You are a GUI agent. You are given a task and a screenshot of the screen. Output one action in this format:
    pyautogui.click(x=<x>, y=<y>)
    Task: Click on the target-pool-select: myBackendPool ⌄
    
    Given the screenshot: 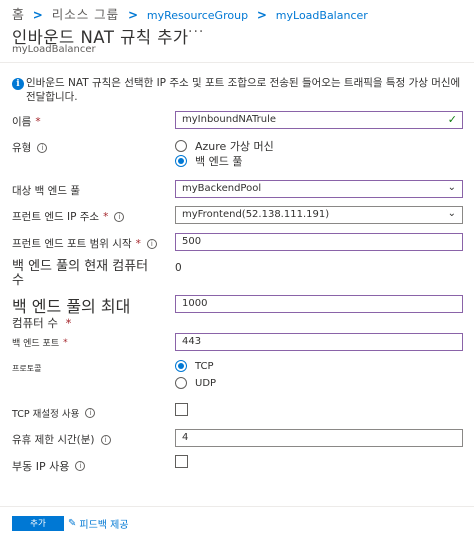 What is the action you would take?
    pyautogui.click(x=319, y=189)
    